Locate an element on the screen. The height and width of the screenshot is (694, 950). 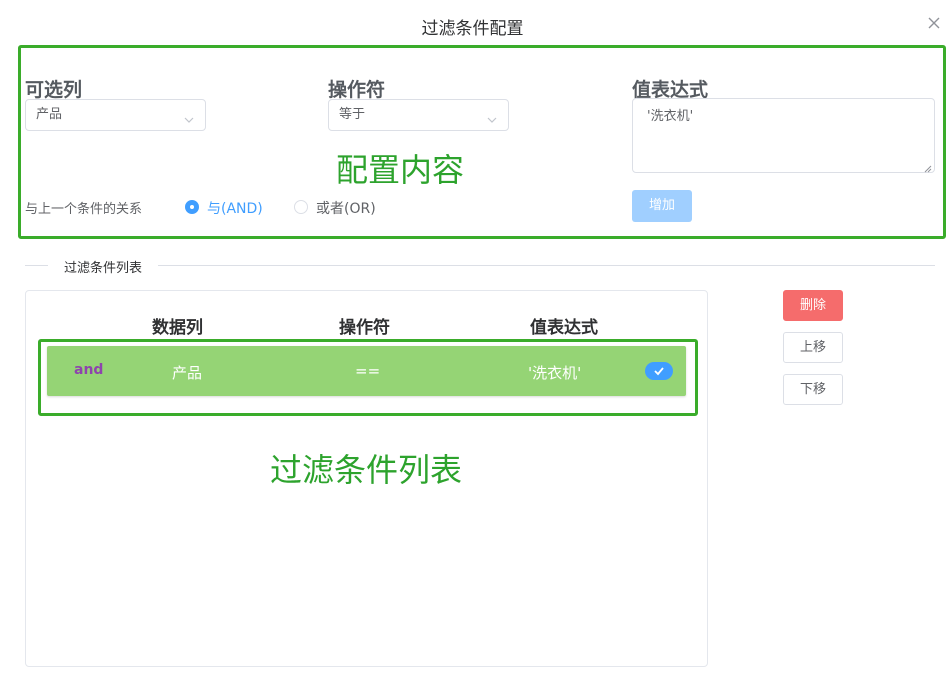
dialog-title: 过滤条件配置 is located at coordinates (472, 29).